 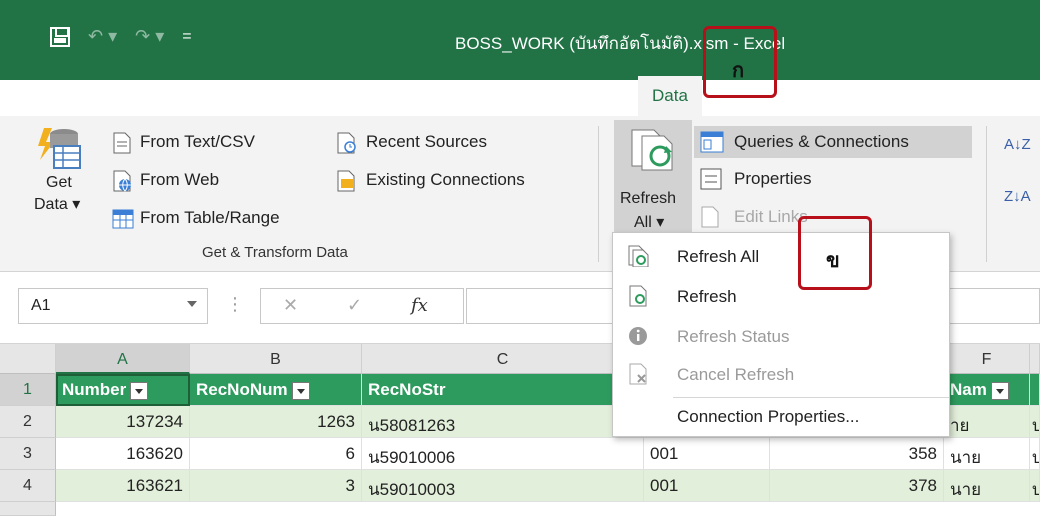 I want to click on refresh-icon, so click(x=638, y=296).